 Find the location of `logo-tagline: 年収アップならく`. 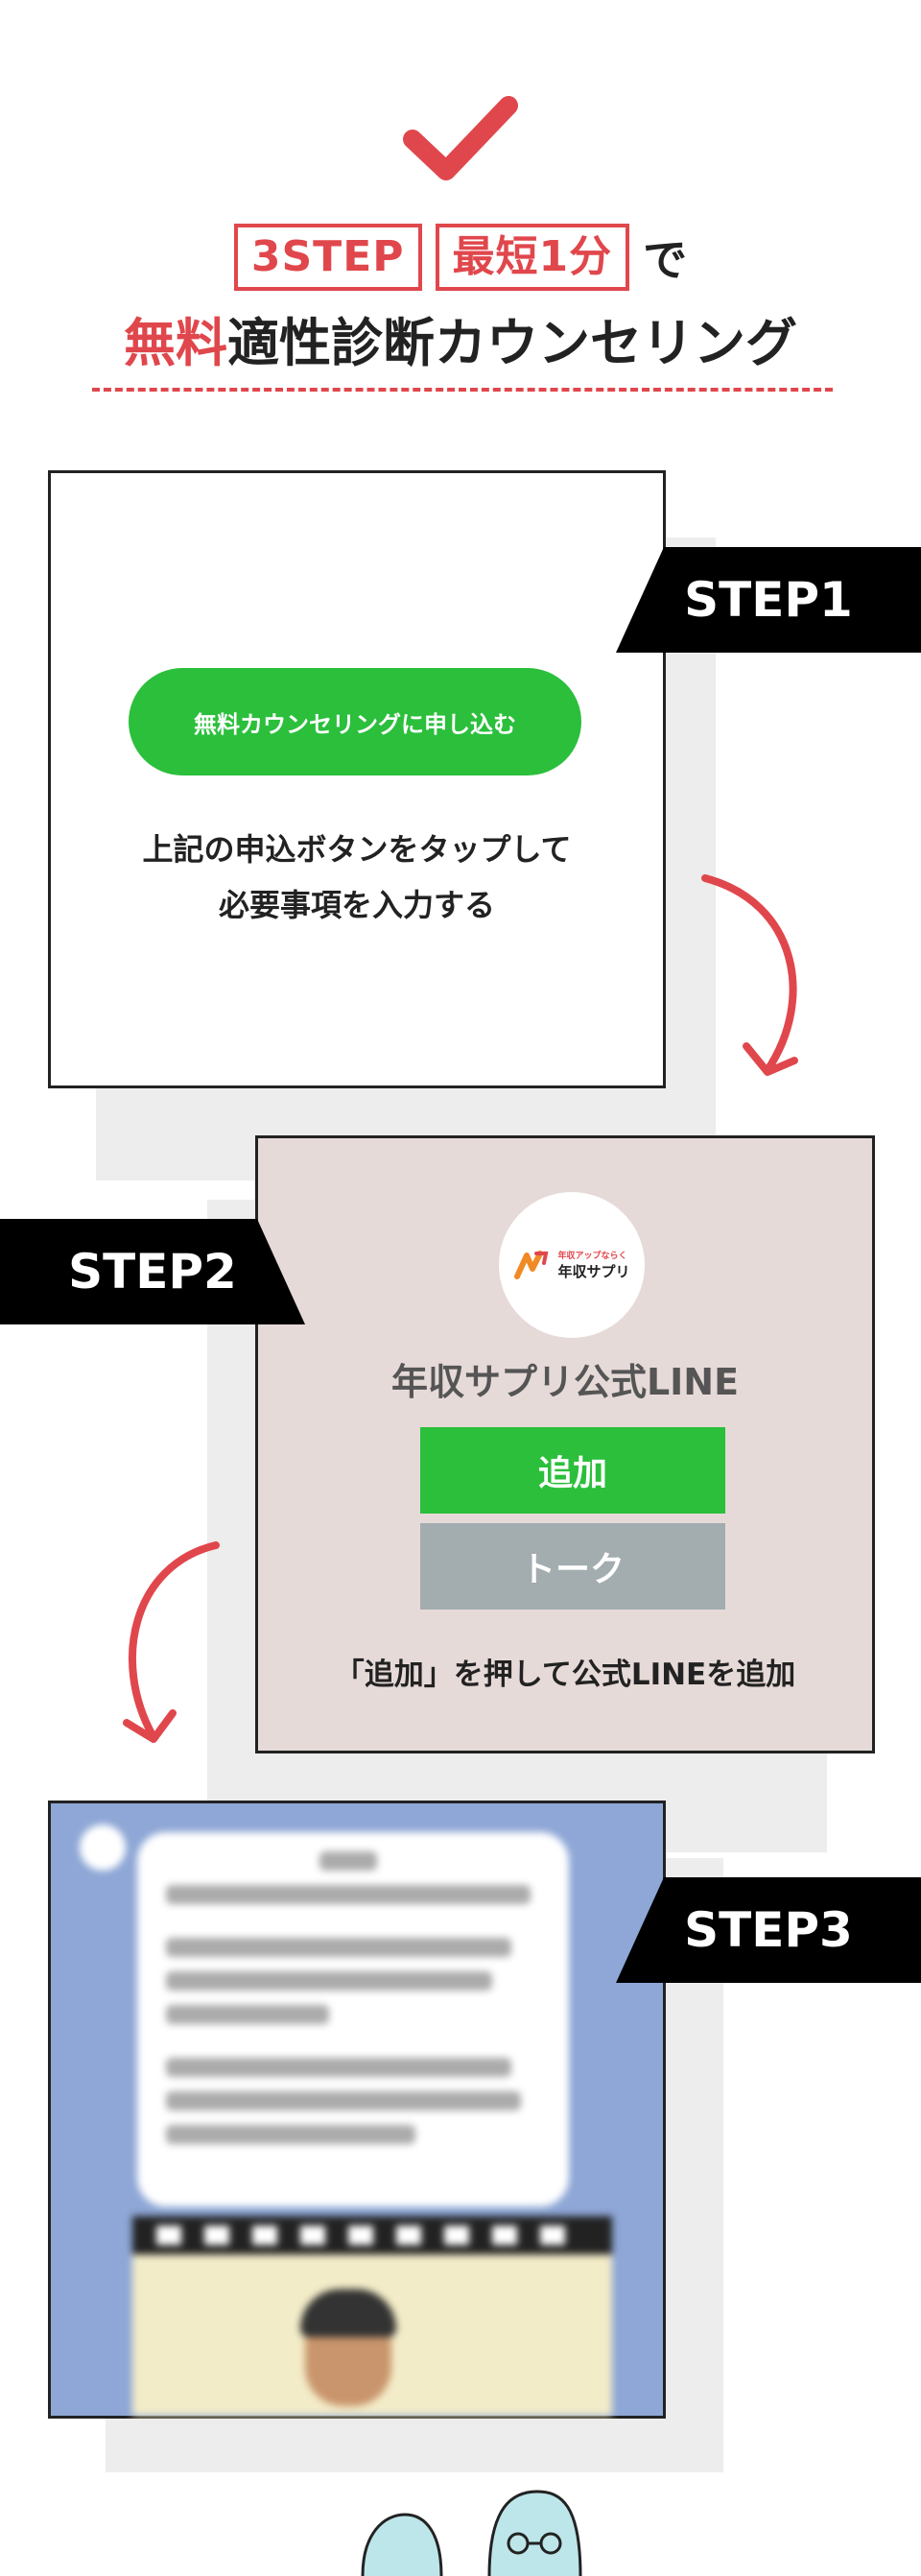

logo-tagline: 年収アップならく is located at coordinates (592, 1256).